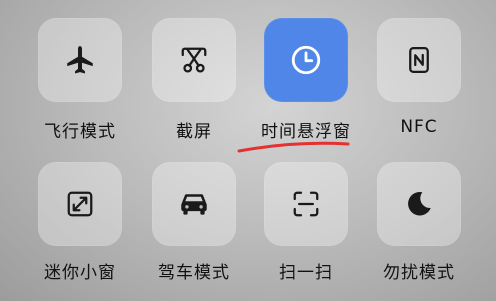 The width and height of the screenshot is (496, 301). I want to click on clock-icon, so click(306, 60).